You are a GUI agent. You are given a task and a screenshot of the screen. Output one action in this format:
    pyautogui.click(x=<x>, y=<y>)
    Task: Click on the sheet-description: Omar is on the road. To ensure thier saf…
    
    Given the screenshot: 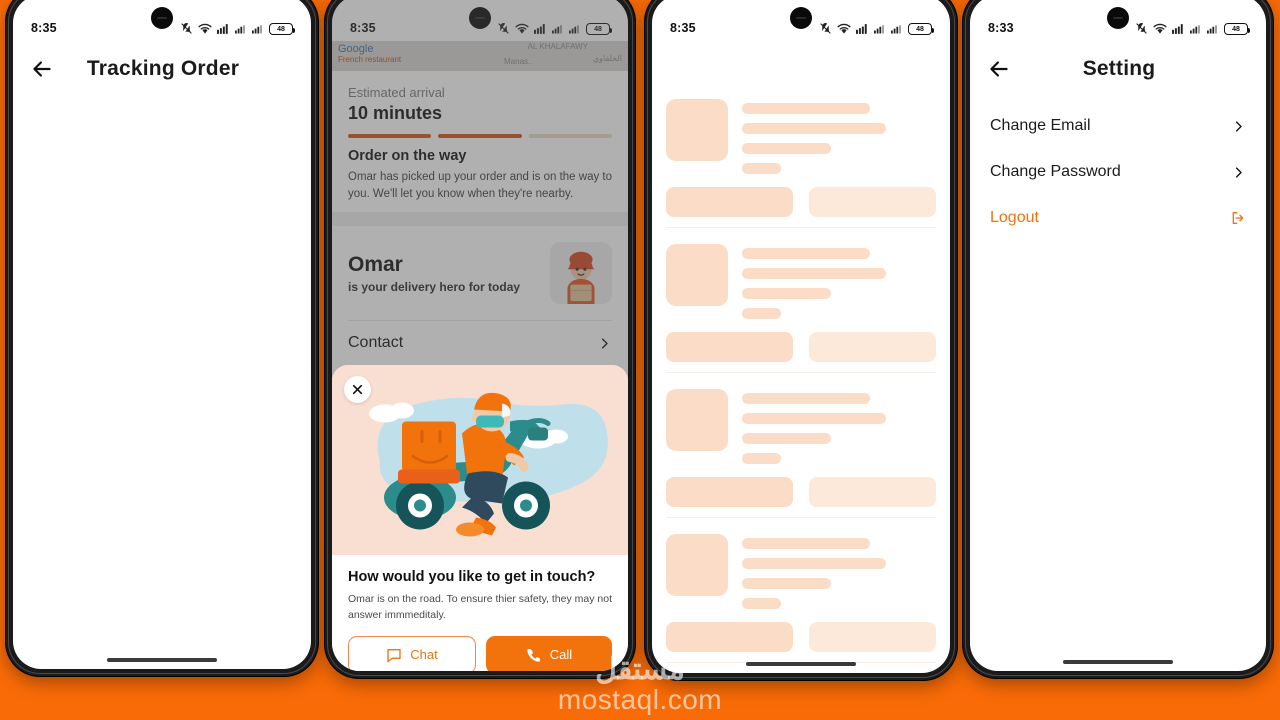 What is the action you would take?
    pyautogui.click(x=480, y=607)
    